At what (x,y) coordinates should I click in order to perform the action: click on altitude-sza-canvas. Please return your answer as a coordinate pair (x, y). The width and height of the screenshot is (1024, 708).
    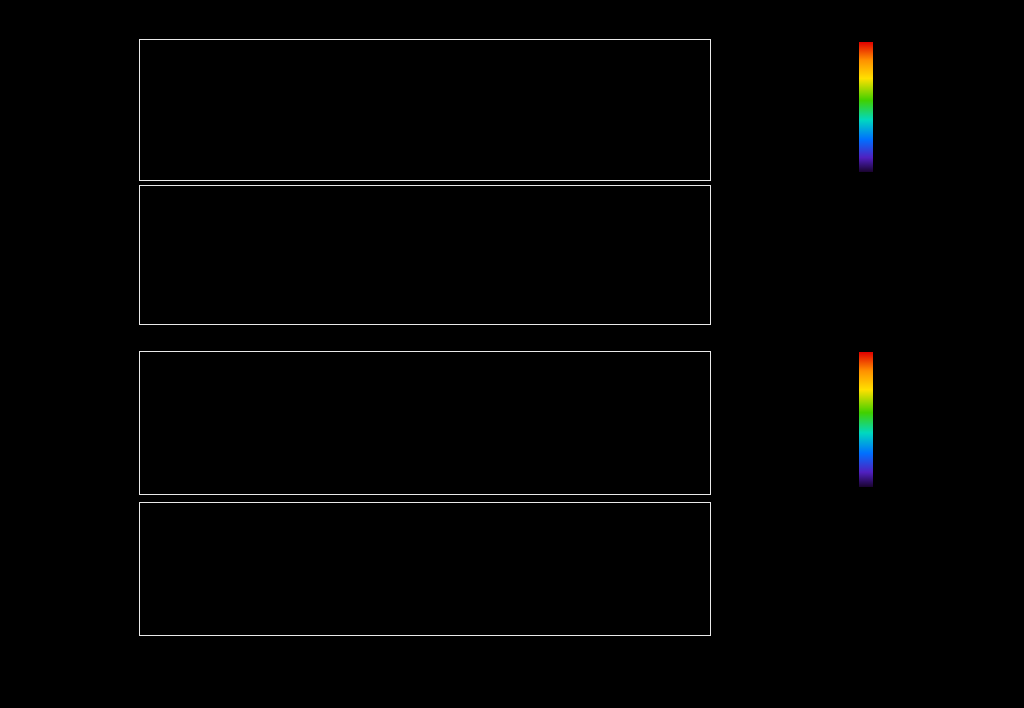
    Looking at the image, I should click on (425, 569).